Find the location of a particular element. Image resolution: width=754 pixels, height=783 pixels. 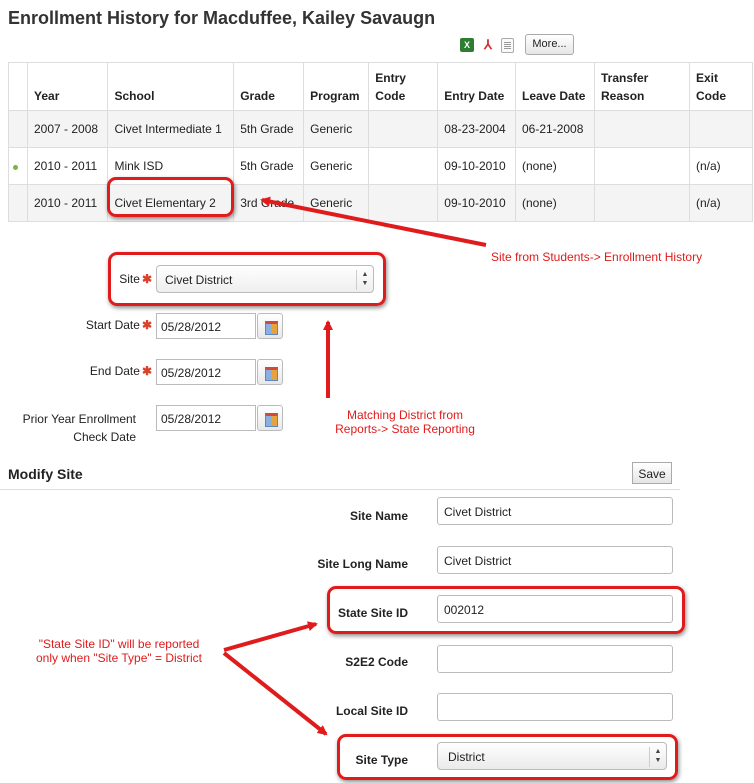

arrow-to-site-type is located at coordinates (275, 693).